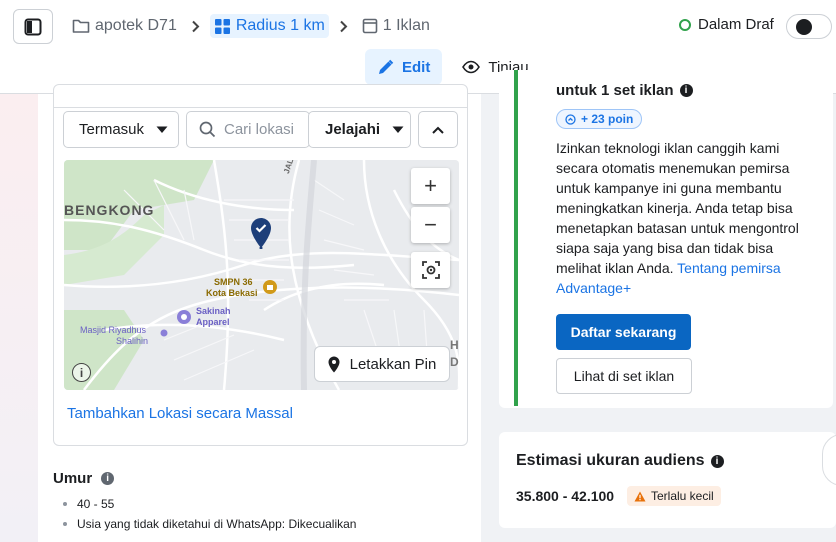 The width and height of the screenshot is (836, 542). I want to click on publish-toggle, so click(809, 26).